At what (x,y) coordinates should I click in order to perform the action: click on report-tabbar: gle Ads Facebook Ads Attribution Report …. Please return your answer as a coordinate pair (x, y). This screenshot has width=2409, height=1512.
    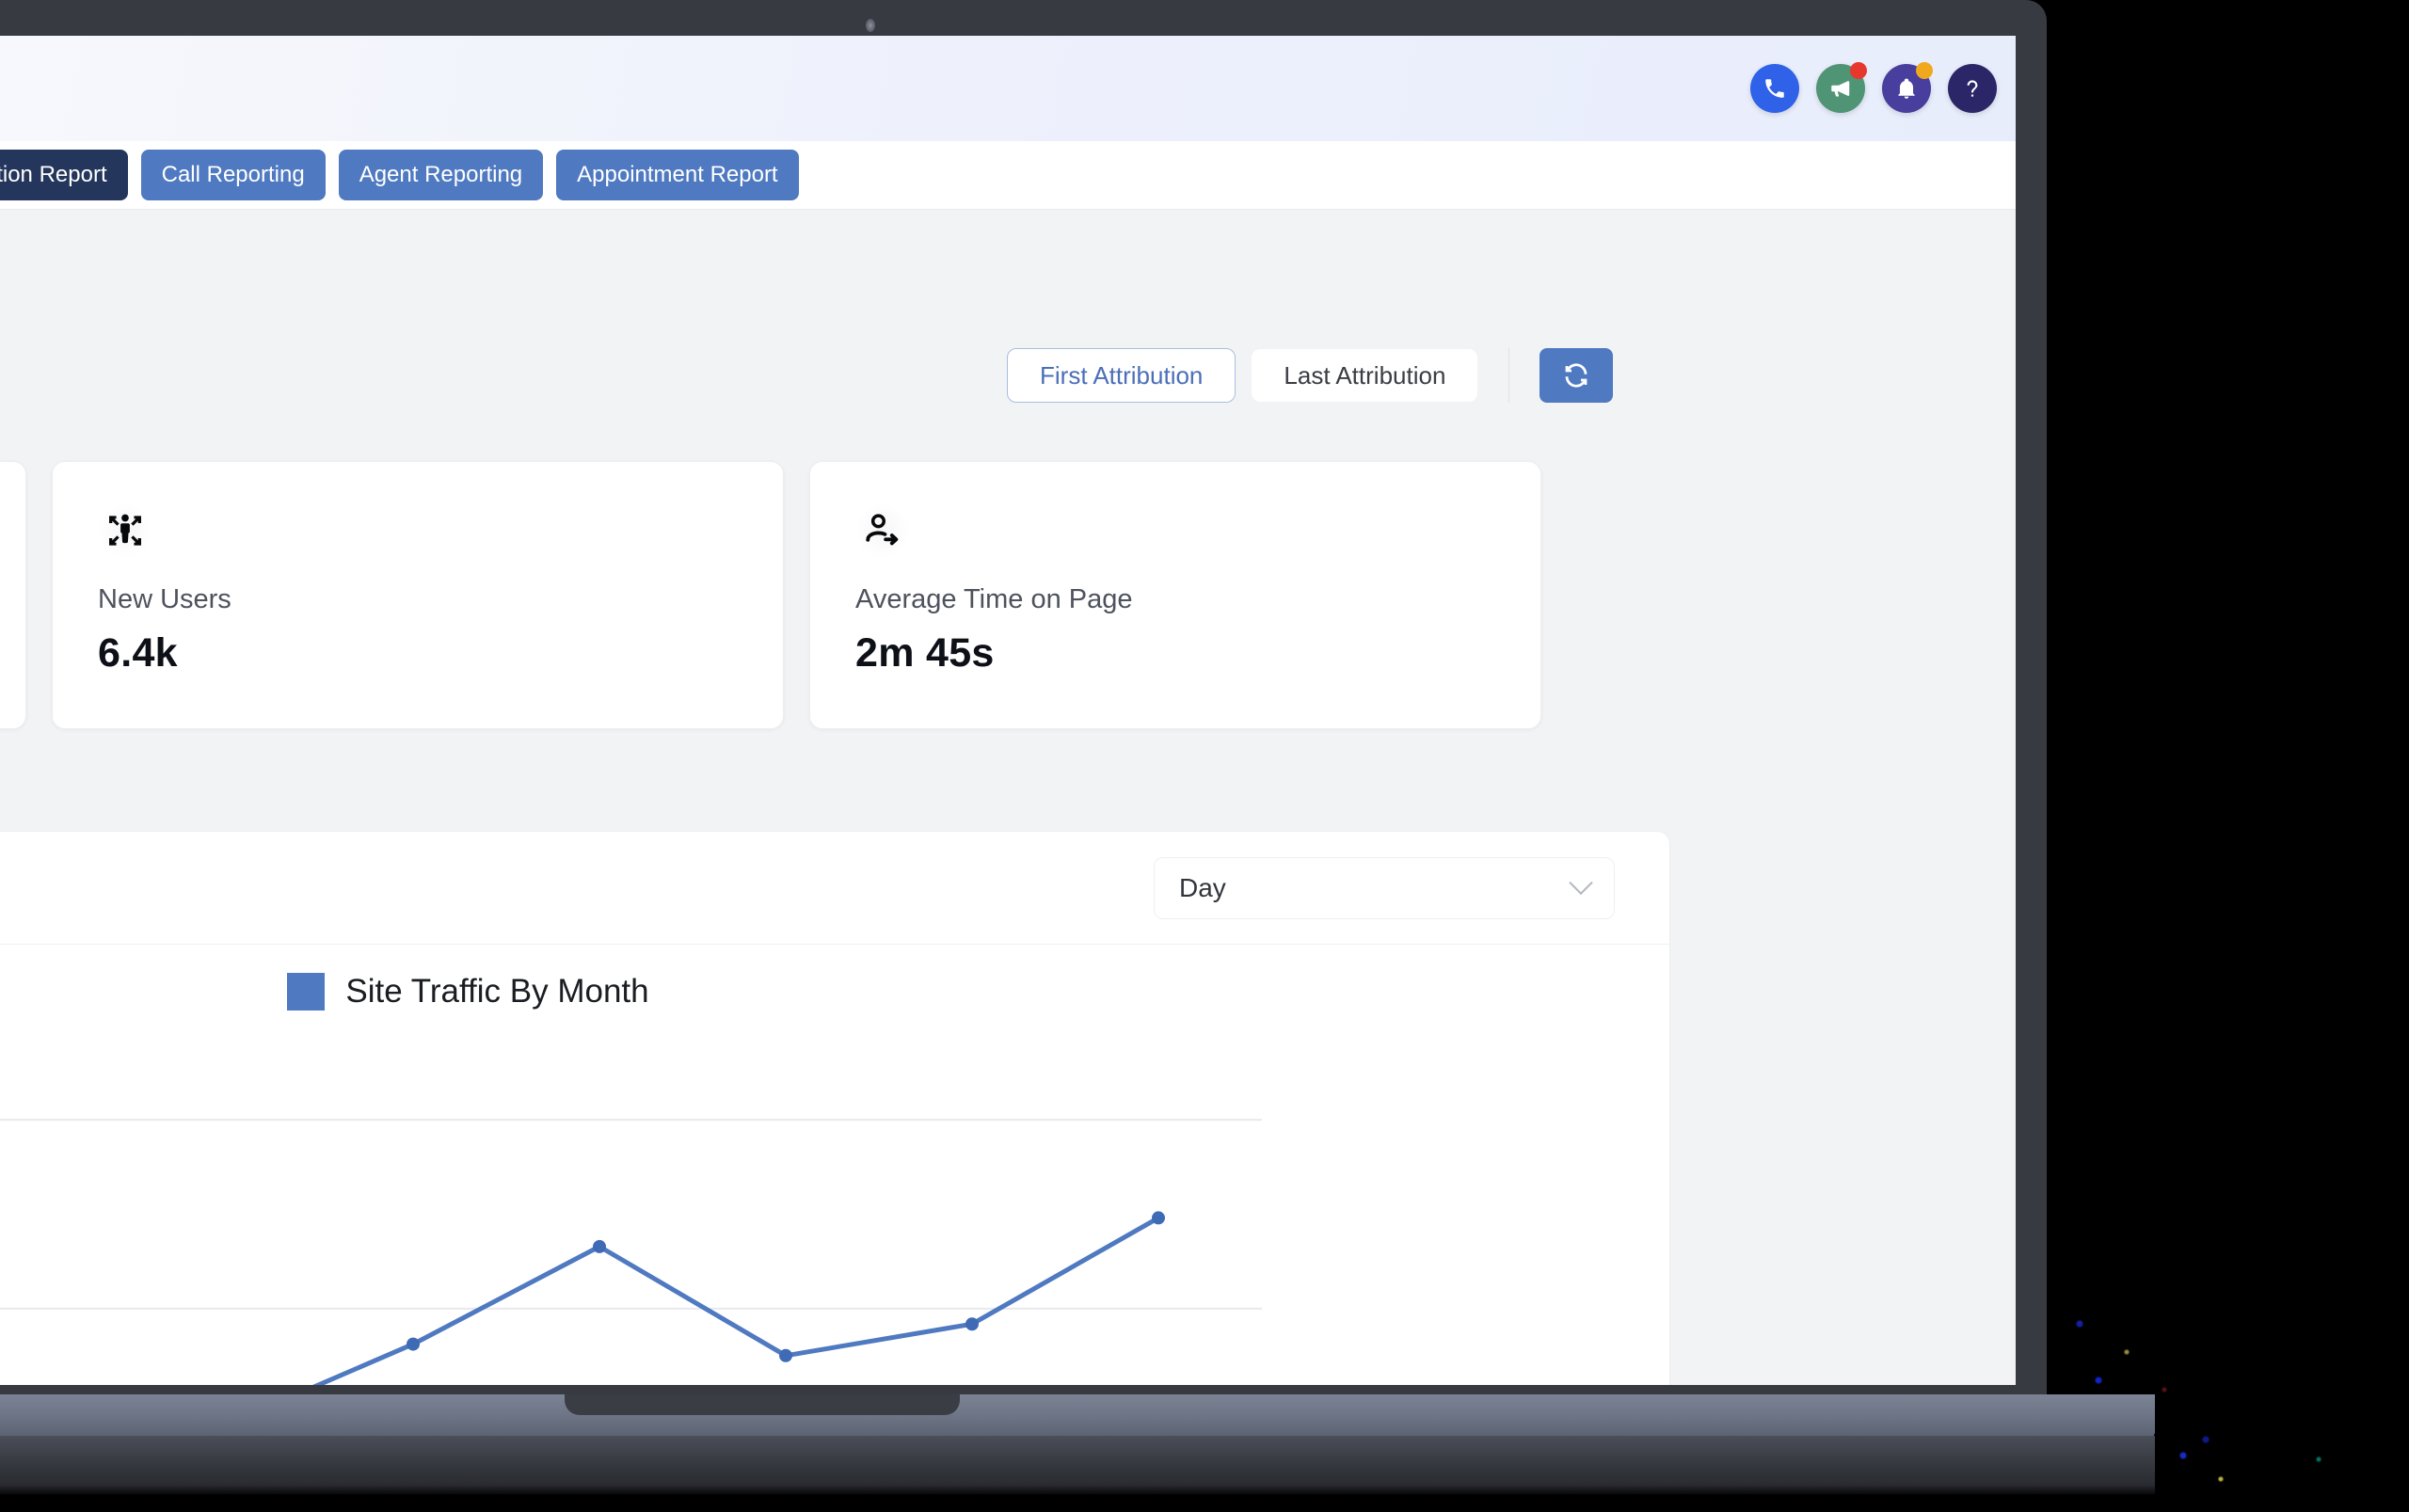
    Looking at the image, I should click on (1008, 176).